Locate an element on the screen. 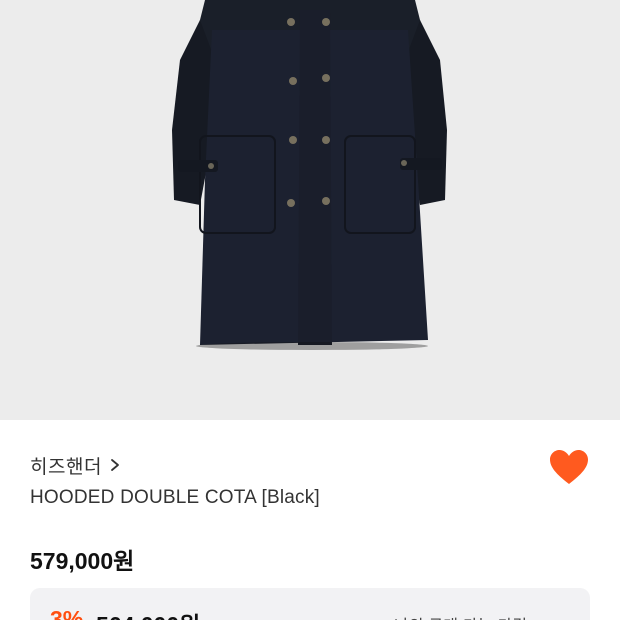 This screenshot has width=620, height=620. product-price: 579,000원 is located at coordinates (82, 561).